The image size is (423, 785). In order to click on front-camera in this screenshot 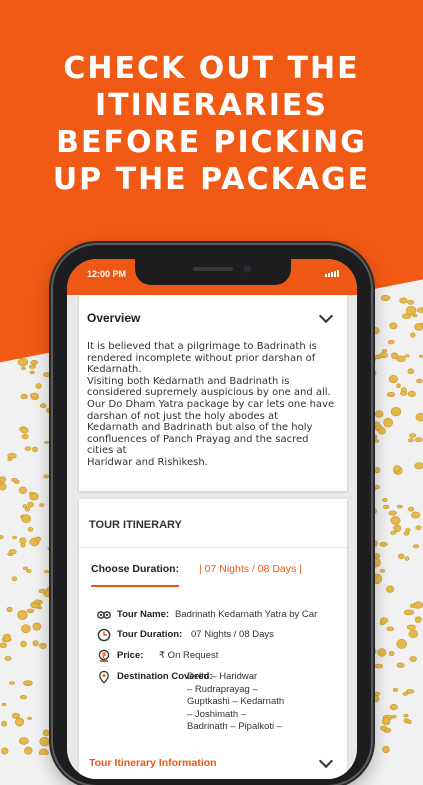, I will do `click(247, 269)`.